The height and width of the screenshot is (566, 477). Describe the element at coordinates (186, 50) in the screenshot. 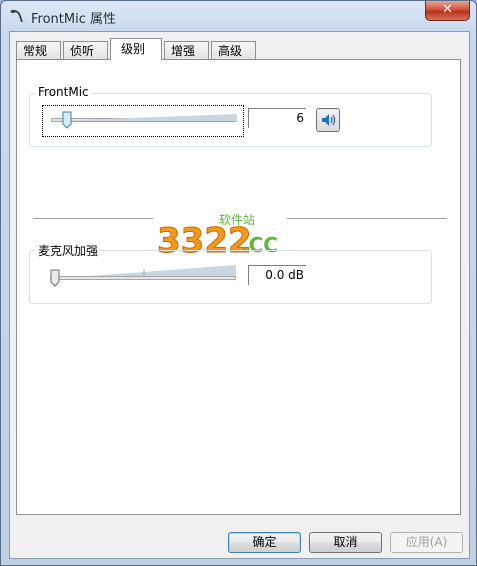

I see `tab-enhancements: 增强` at that location.